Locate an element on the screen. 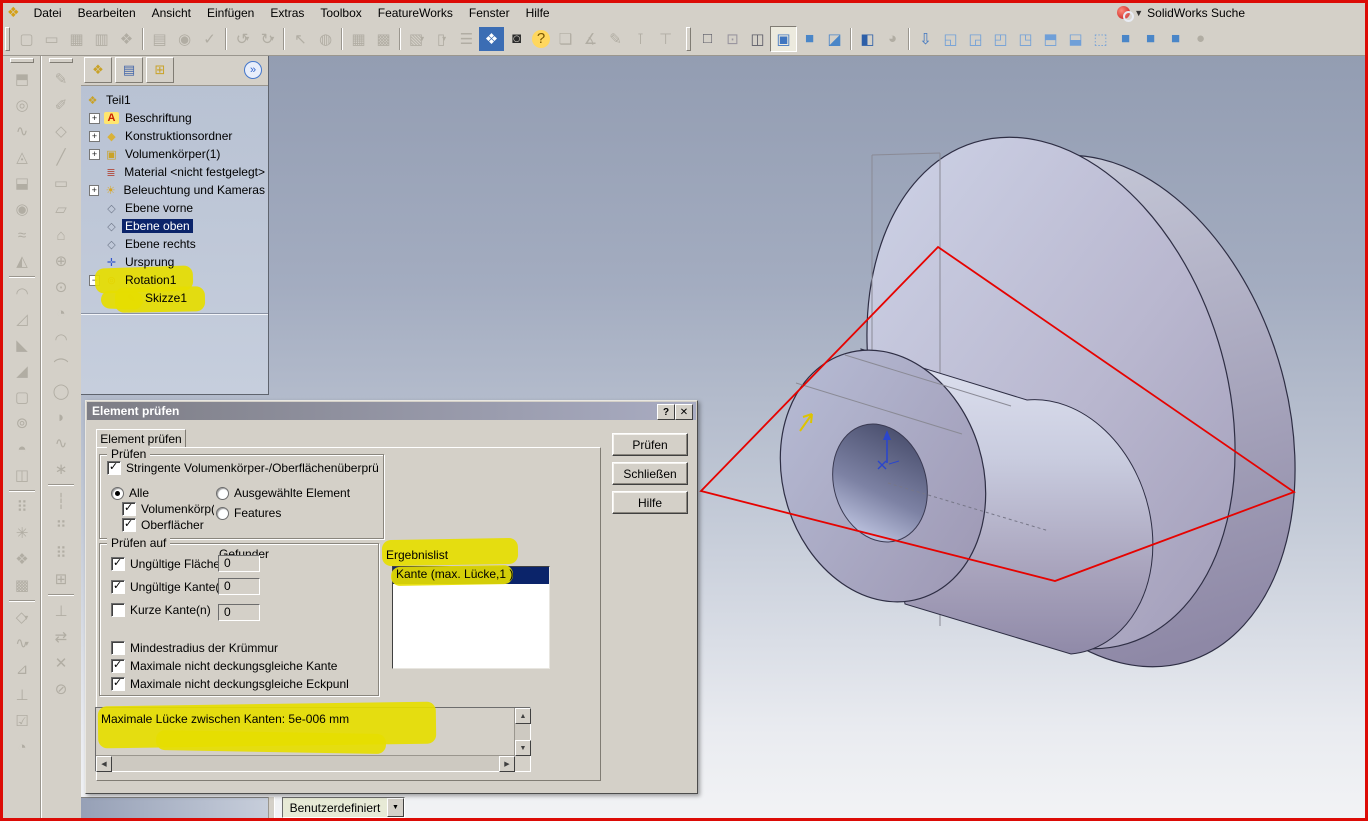 The image size is (1368, 821). curvature-button: ◕ is located at coordinates (892, 39).